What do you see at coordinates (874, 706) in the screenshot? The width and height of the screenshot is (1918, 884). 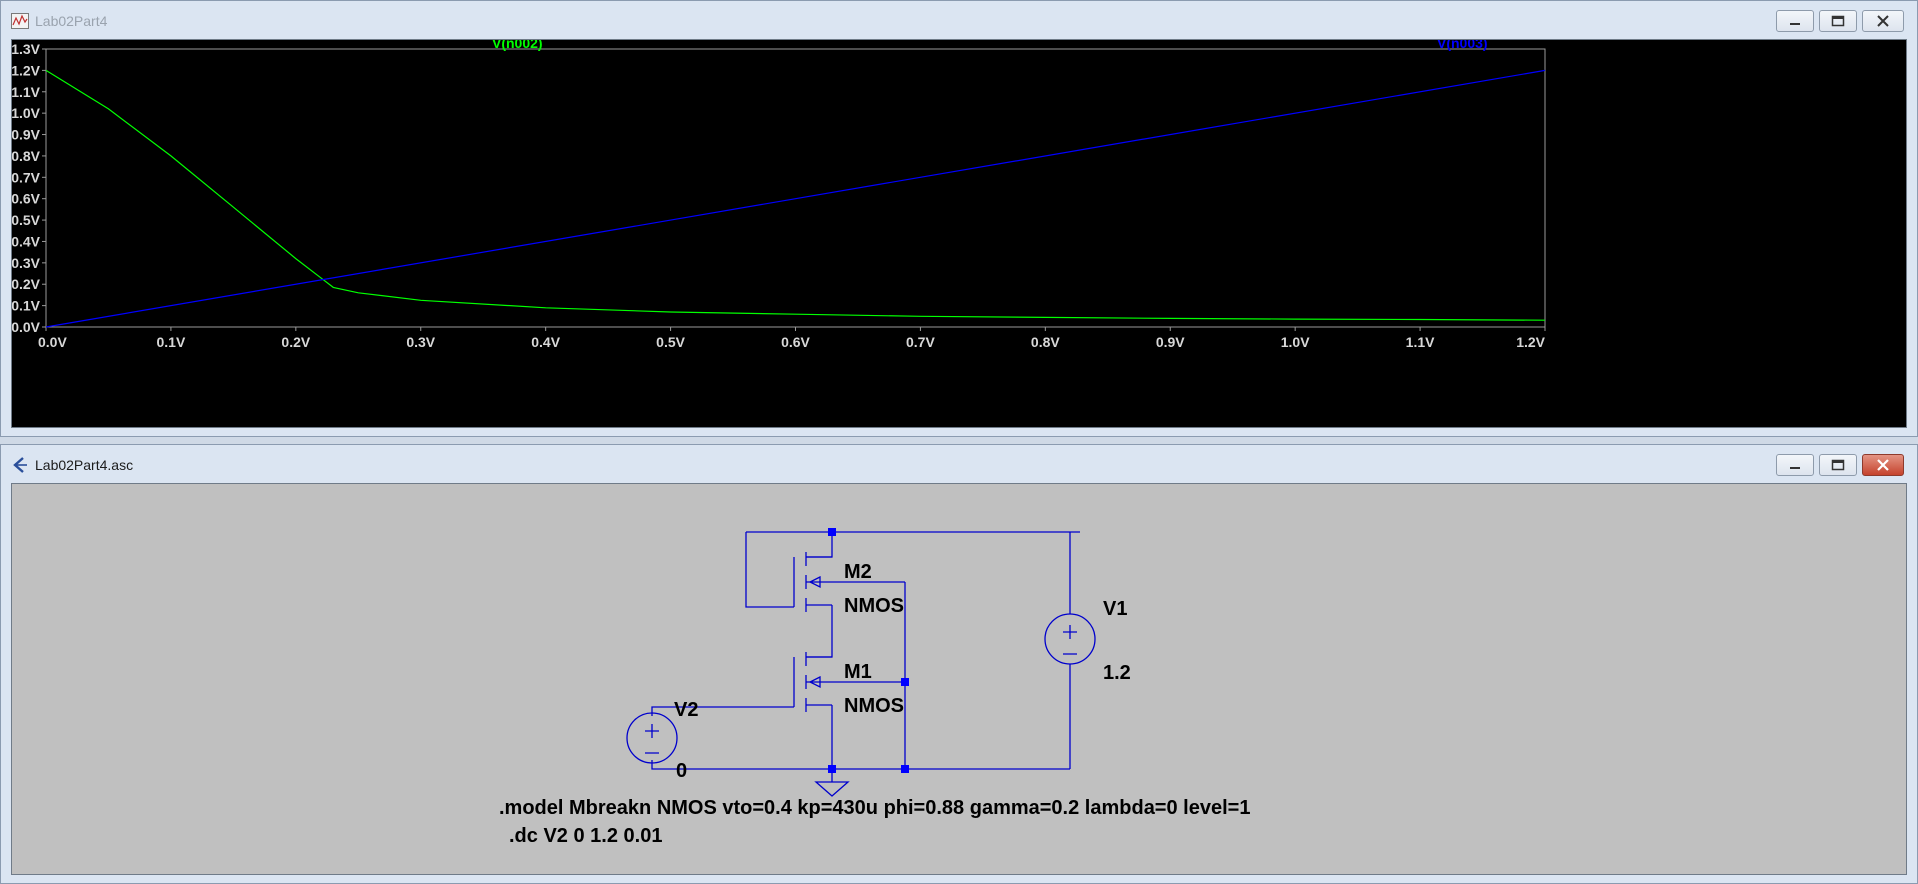 I see `m1-model-label: NMOS` at bounding box center [874, 706].